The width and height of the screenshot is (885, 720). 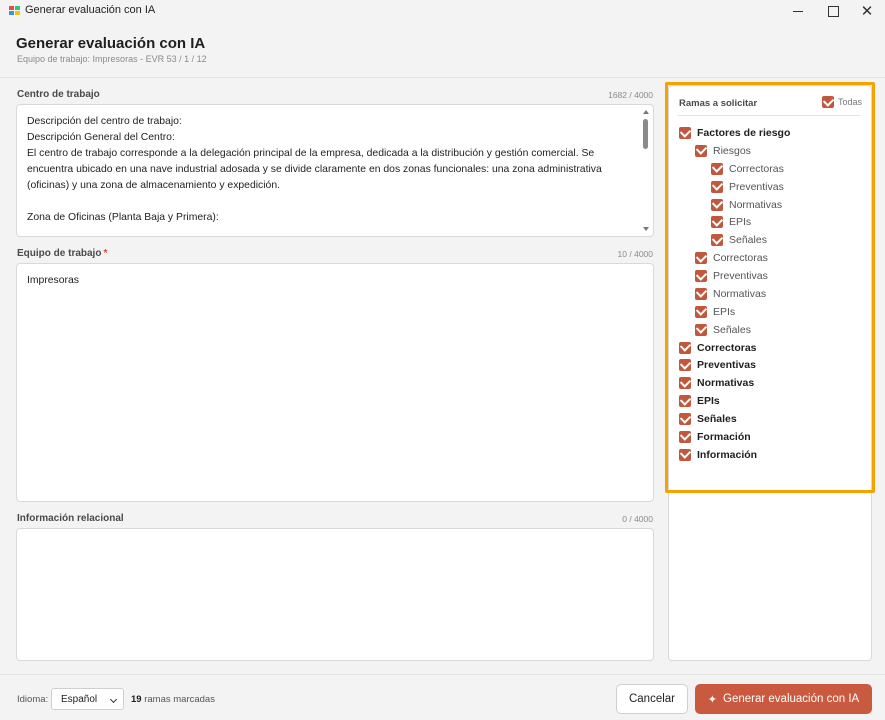 I want to click on generate-button: ✦ Generar evaluación con IA, so click(x=783, y=699).